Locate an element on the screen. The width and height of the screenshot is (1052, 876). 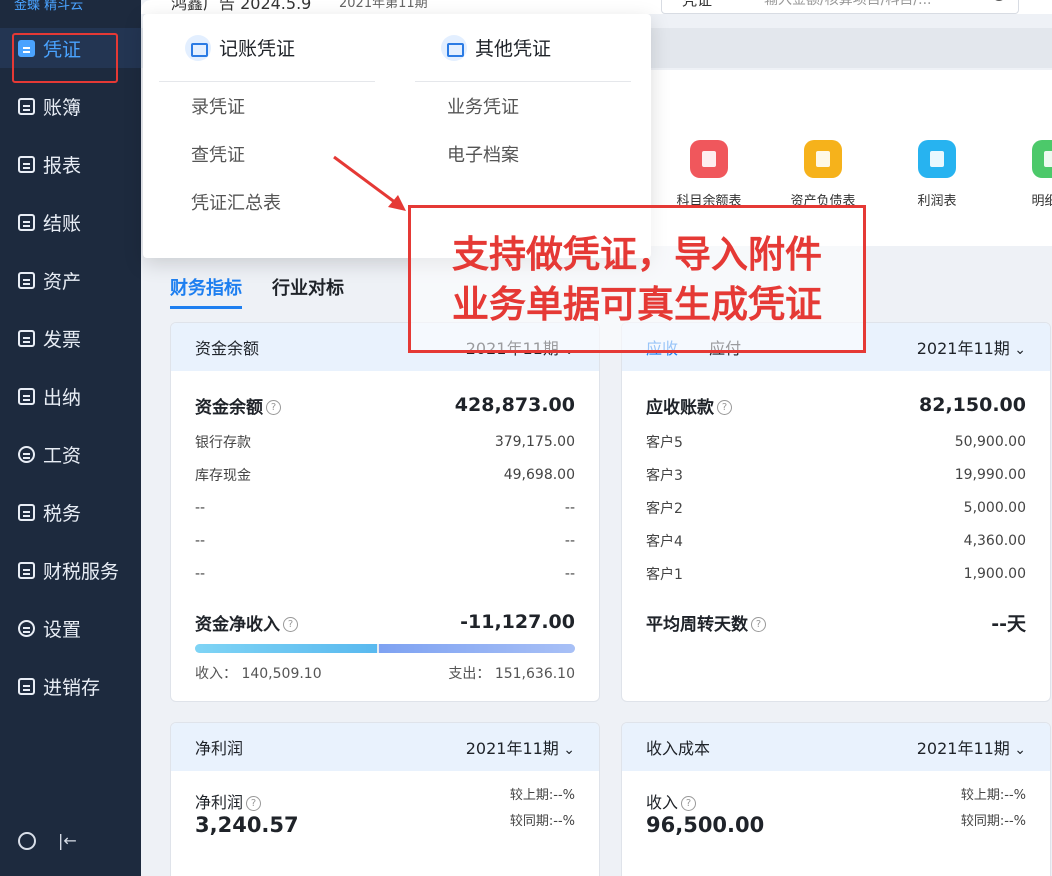
sidebar-item-invoice: 发票 is located at coordinates (70, 338).